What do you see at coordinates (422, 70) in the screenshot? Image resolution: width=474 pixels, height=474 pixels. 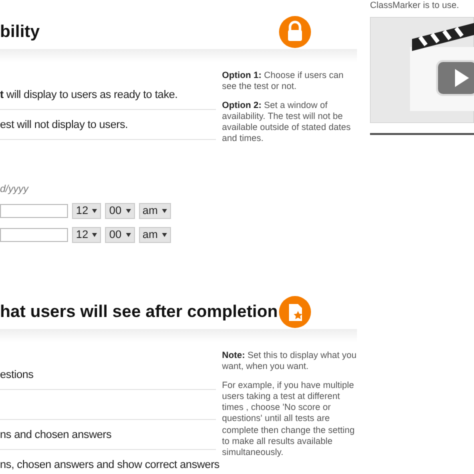 I see `video-thumbnail` at bounding box center [422, 70].